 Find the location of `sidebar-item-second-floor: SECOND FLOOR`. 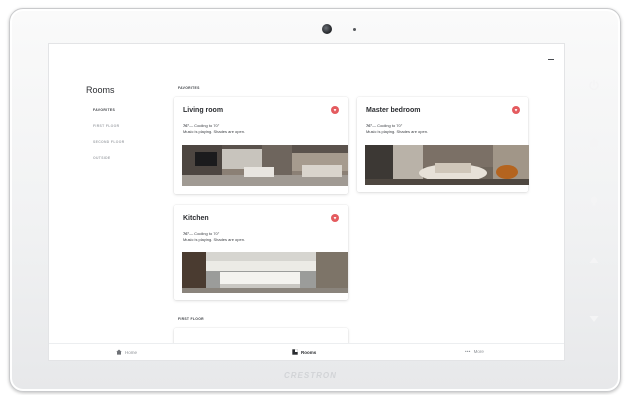

sidebar-item-second-floor: SECOND FLOOR is located at coordinates (109, 142).